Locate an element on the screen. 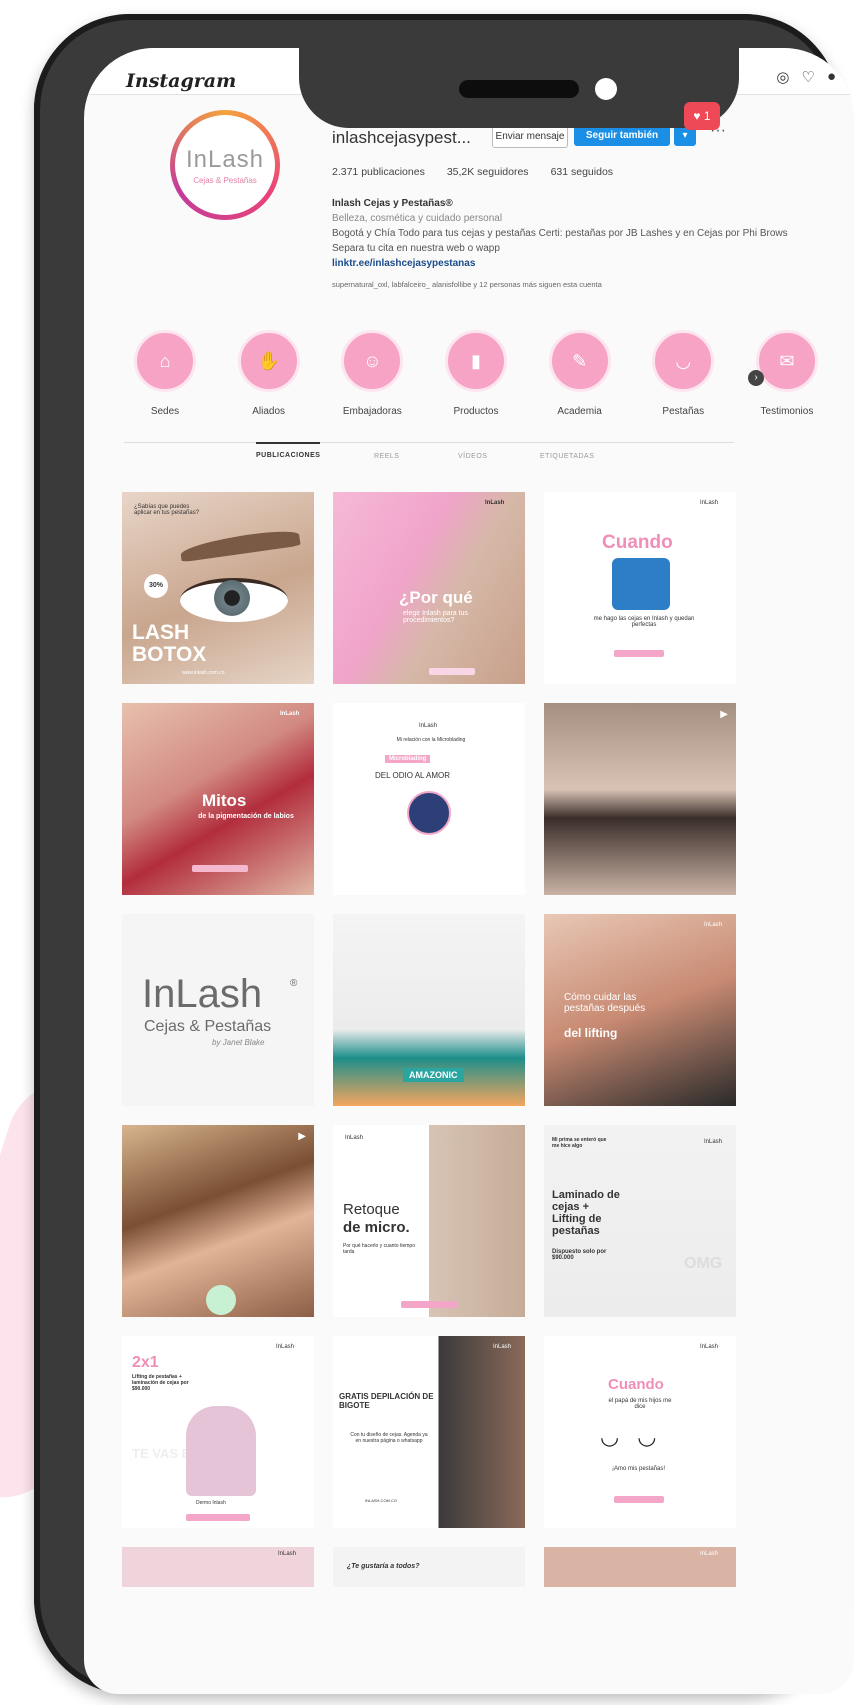  highlight-label: Testimonios is located at coordinates (787, 411).